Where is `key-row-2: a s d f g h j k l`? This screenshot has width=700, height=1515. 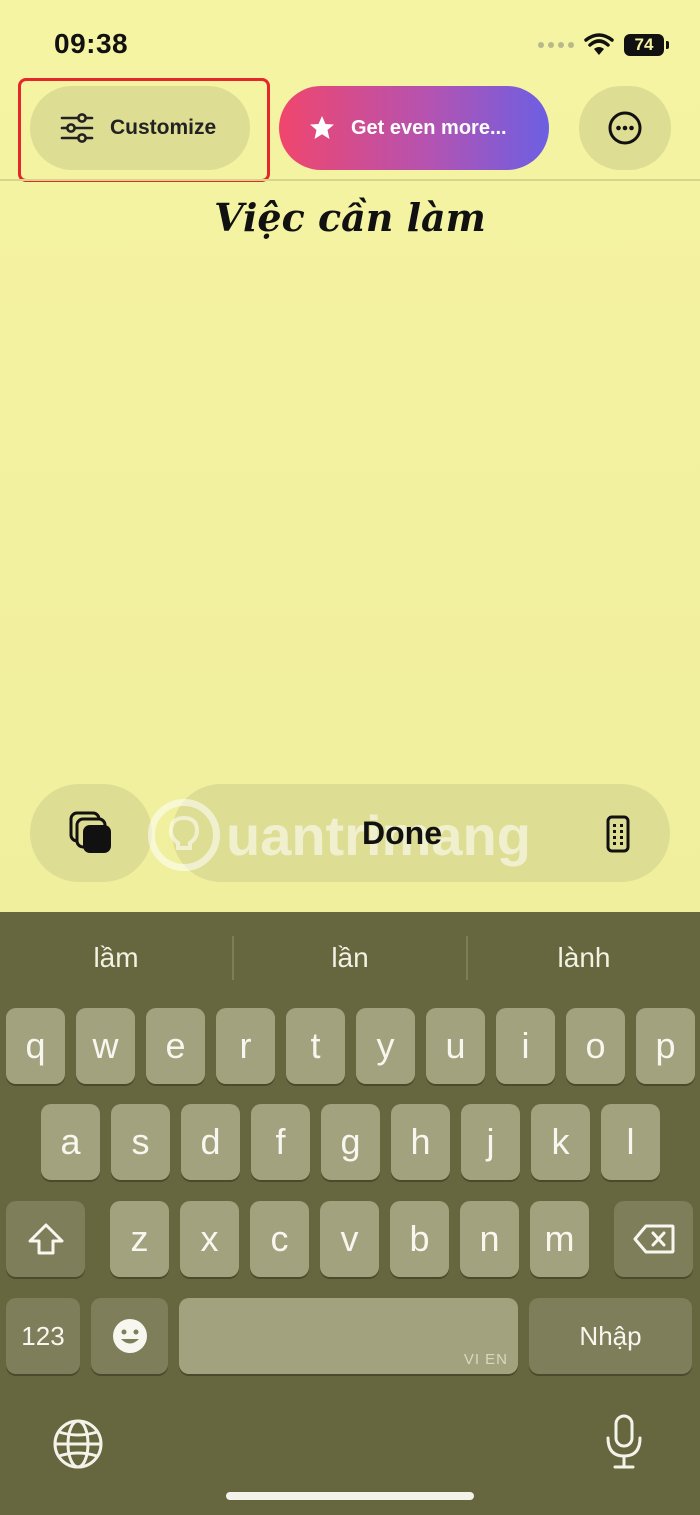 key-row-2: a s d f g h j k l is located at coordinates (350, 1142).